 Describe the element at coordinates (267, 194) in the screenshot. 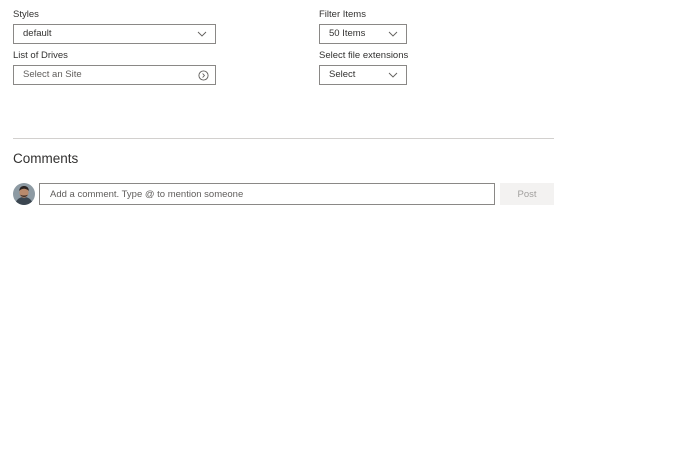

I see `comment-input` at that location.